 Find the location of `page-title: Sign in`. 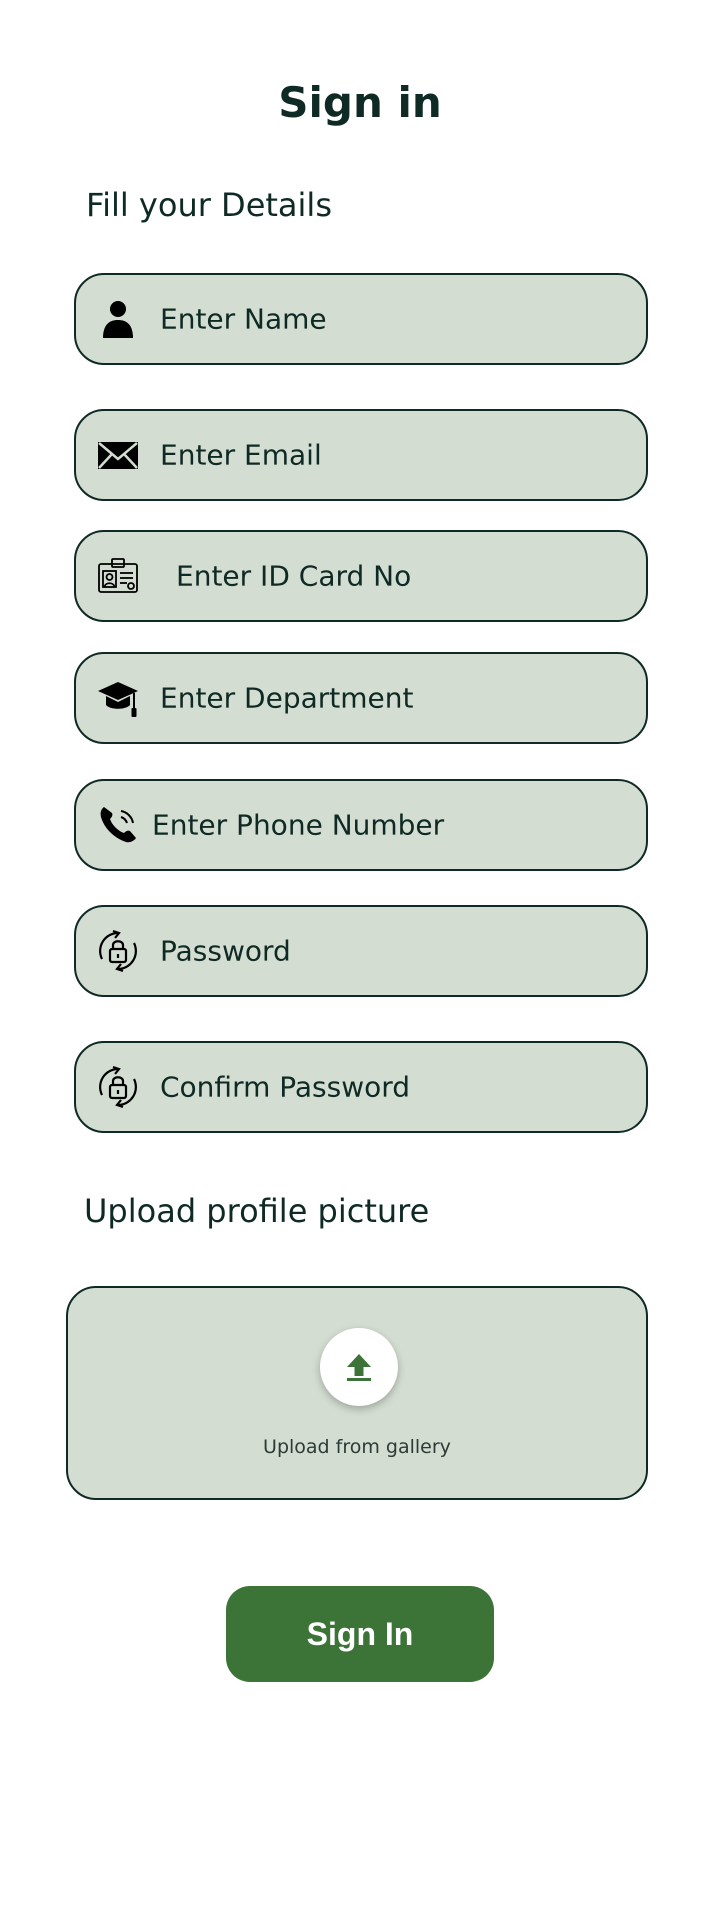

page-title: Sign in is located at coordinates (360, 102).